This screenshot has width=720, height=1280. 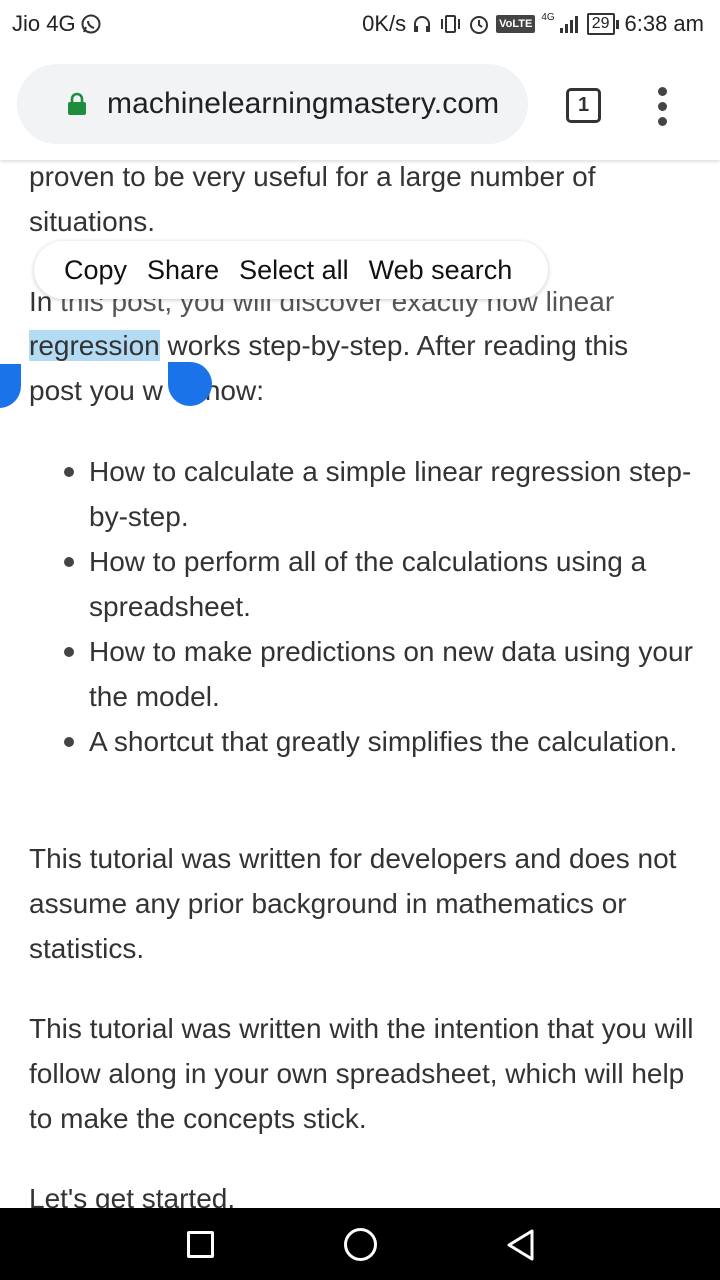 I want to click on overflow-menu-button, so click(x=664, y=107).